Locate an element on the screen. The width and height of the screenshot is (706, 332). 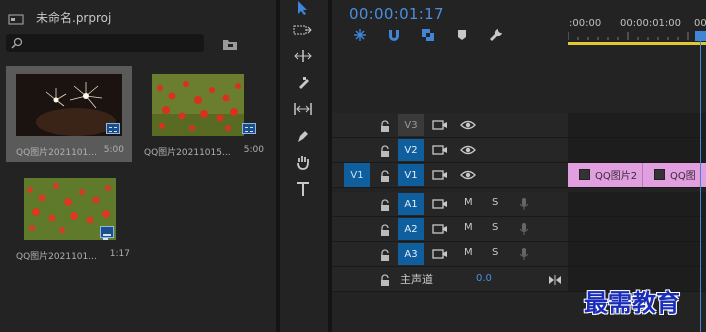
track-lane-a2 is located at coordinates (637, 229).